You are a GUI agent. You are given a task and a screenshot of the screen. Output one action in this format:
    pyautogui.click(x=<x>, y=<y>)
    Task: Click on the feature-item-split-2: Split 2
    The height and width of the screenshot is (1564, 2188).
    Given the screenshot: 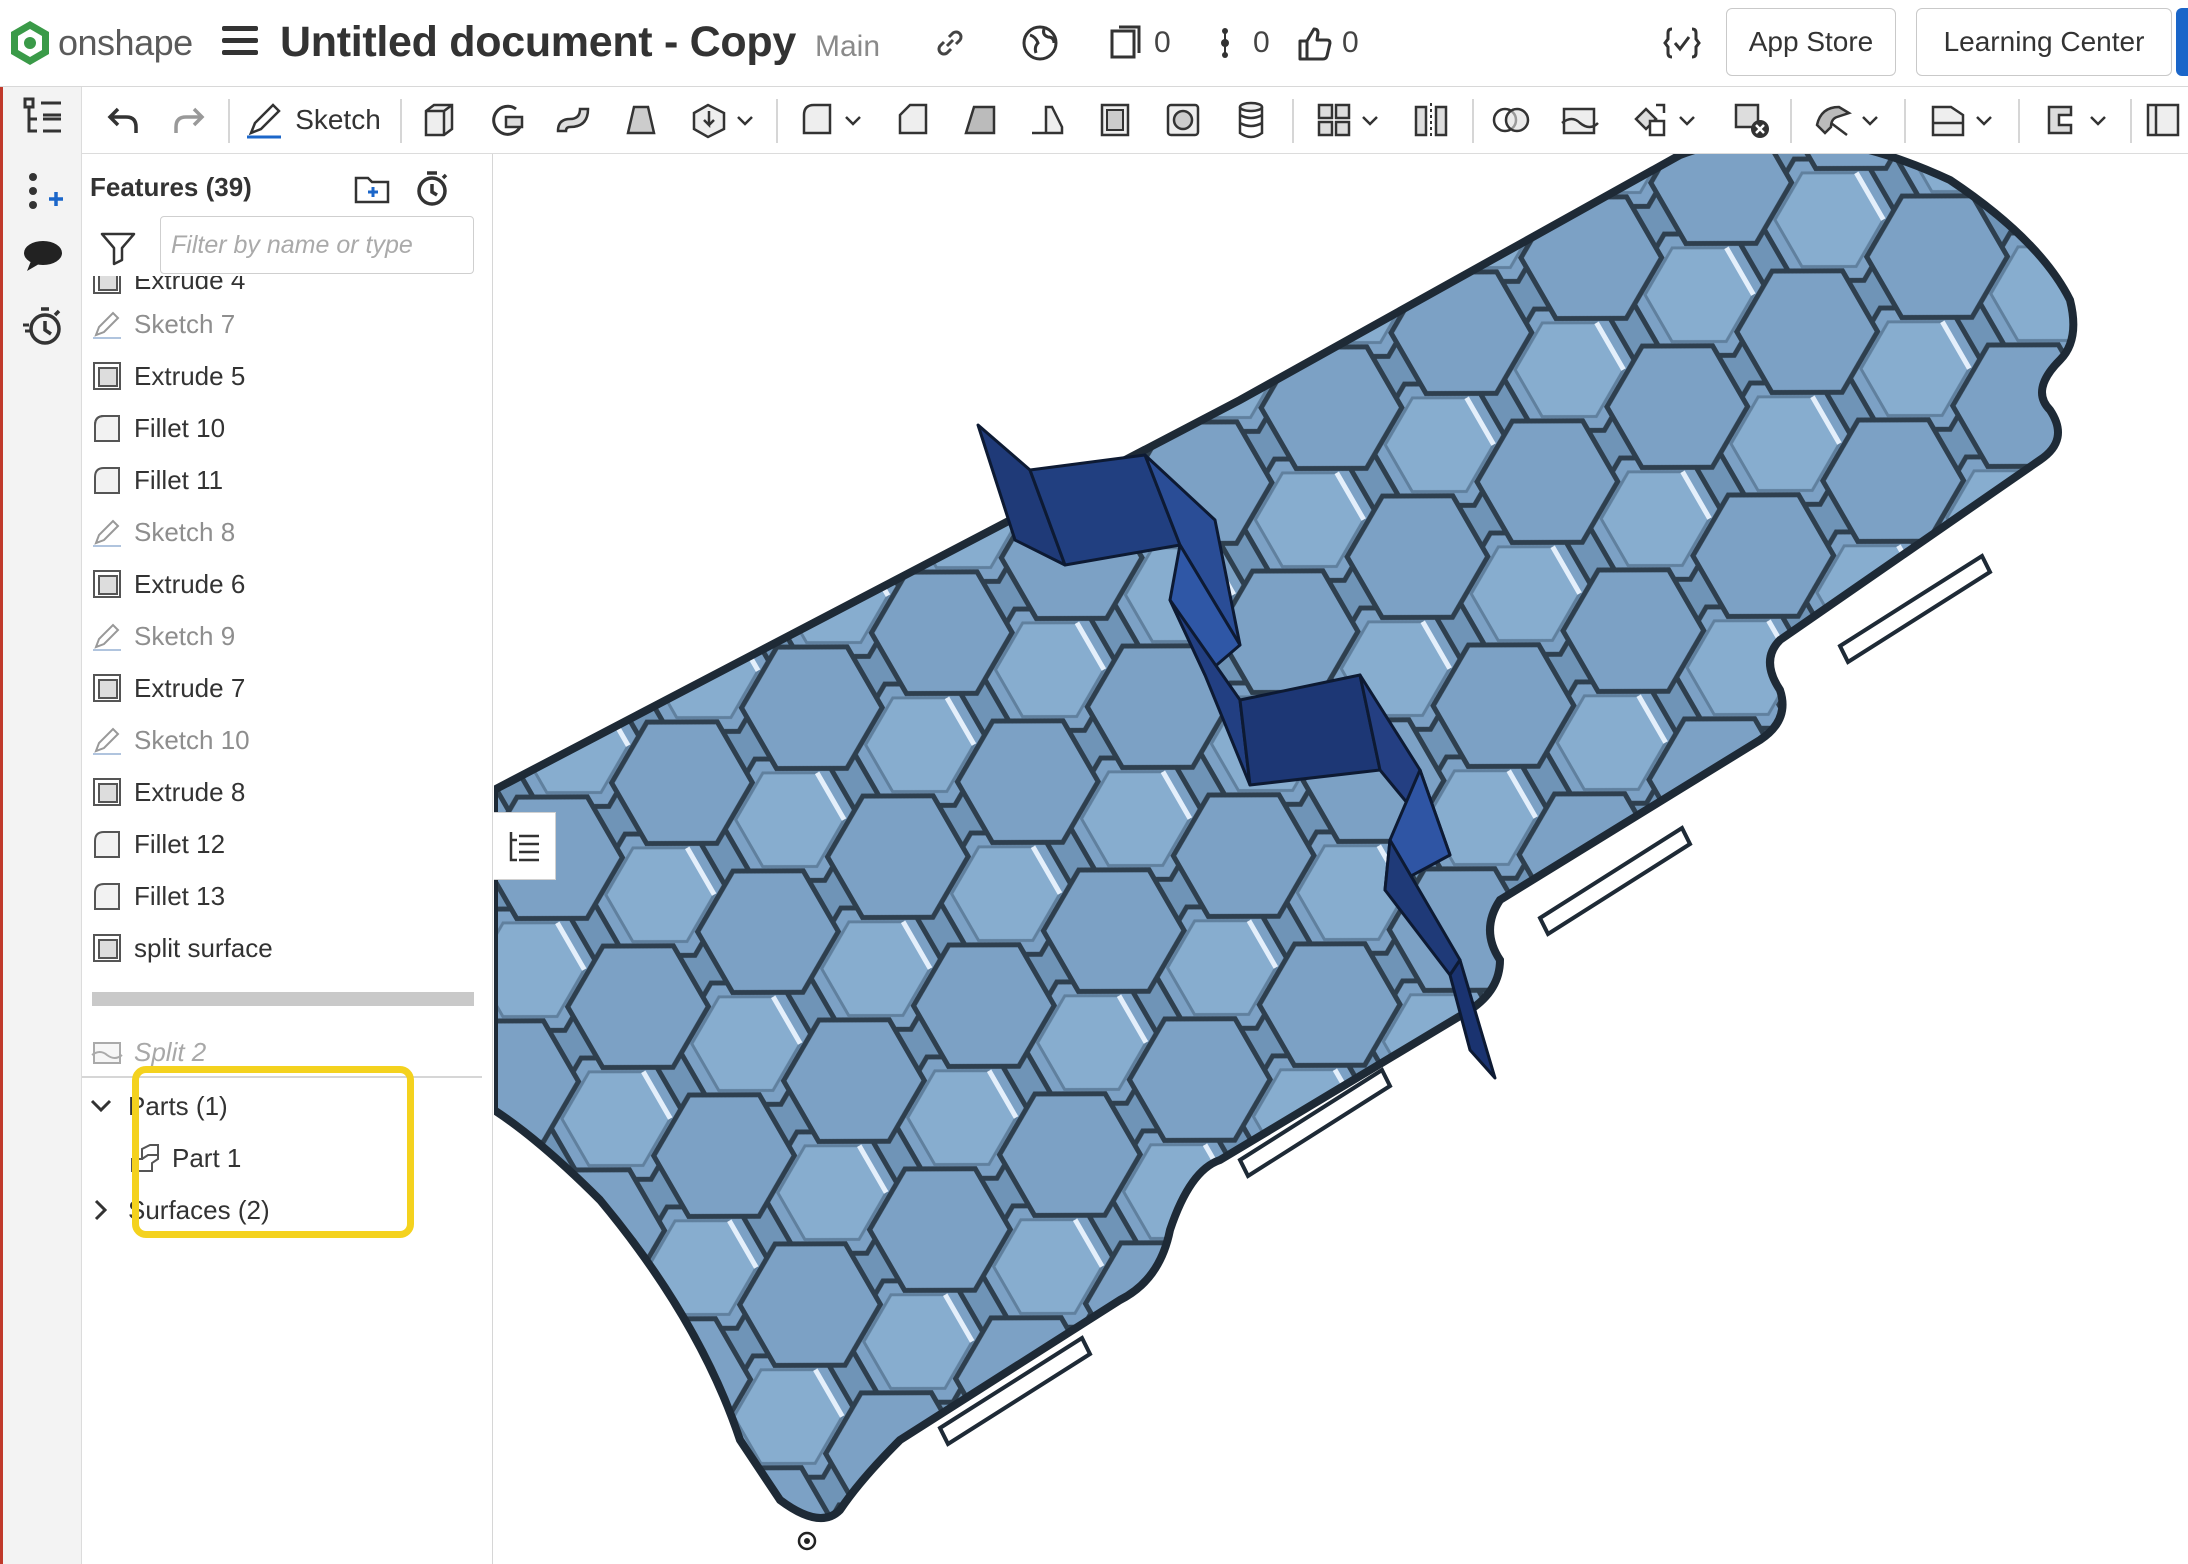 What is the action you would take?
    pyautogui.click(x=148, y=1052)
    